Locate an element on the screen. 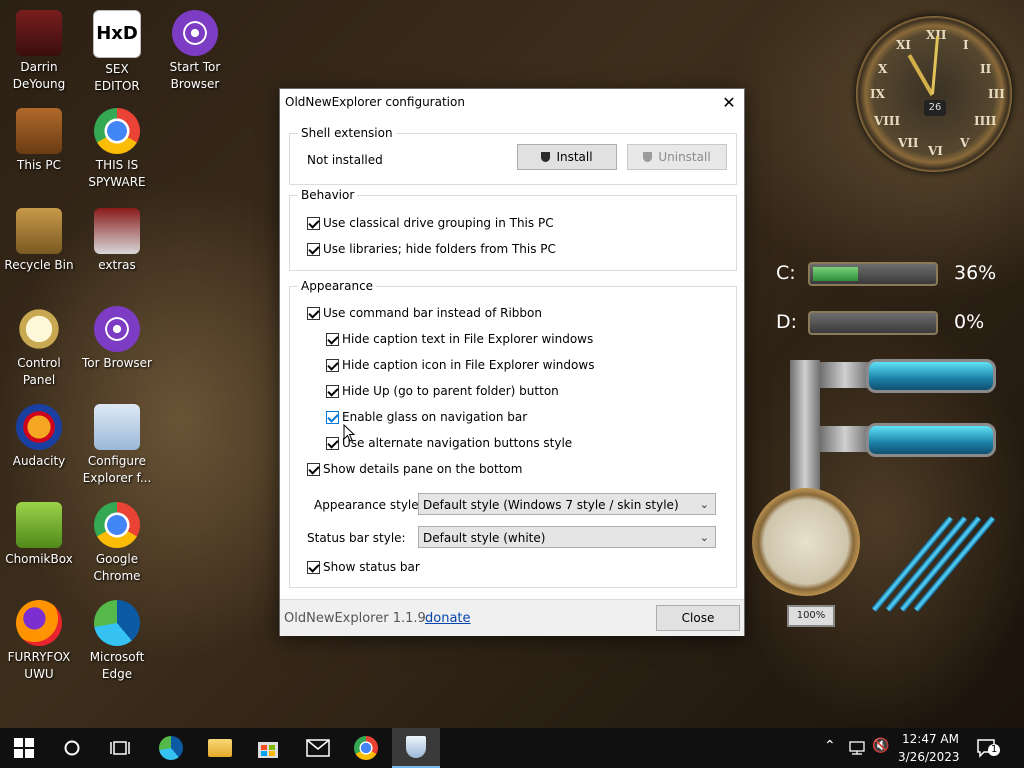  desktop-icon-google-chrome: Google Chrome is located at coordinates (117, 543).